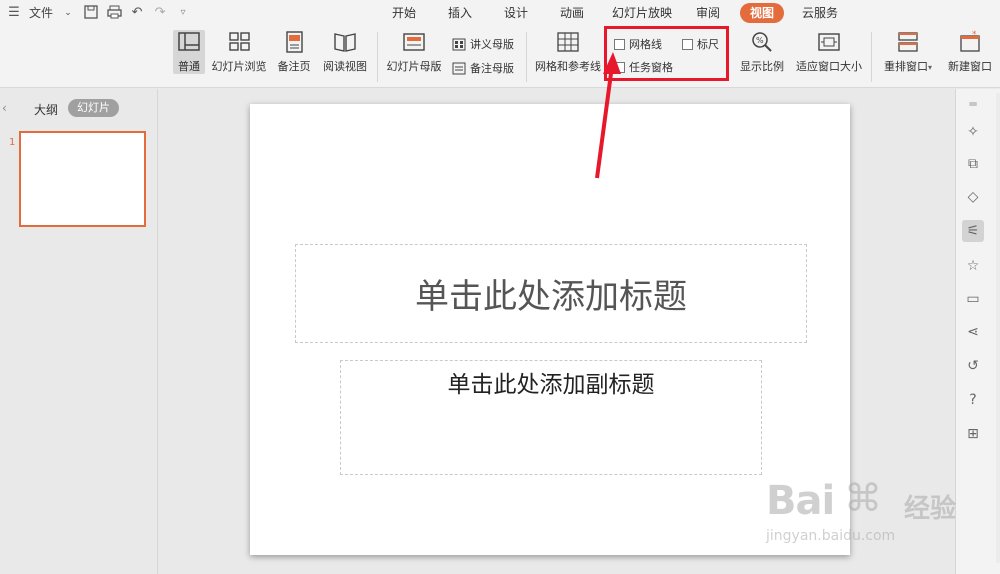 The image size is (1000, 574). What do you see at coordinates (930, 509) in the screenshot?
I see `watermark-brand-cn: 经验` at bounding box center [930, 509].